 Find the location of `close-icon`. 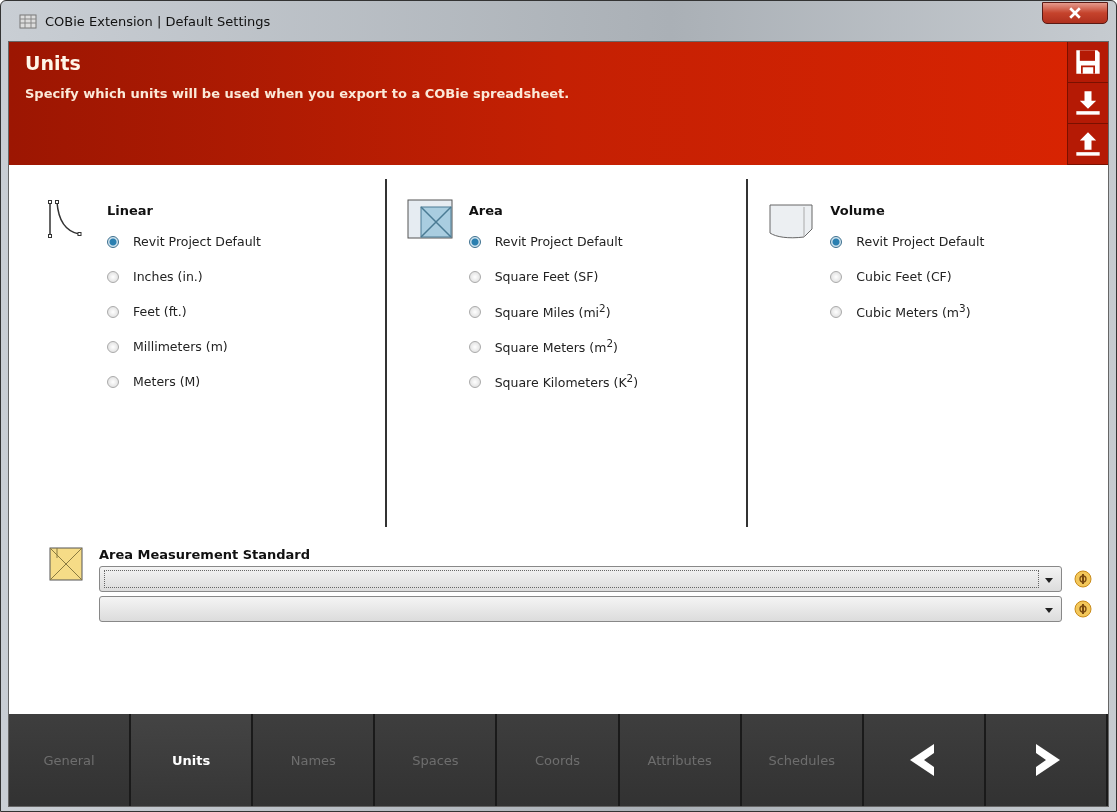

close-icon is located at coordinates (1075, 13).